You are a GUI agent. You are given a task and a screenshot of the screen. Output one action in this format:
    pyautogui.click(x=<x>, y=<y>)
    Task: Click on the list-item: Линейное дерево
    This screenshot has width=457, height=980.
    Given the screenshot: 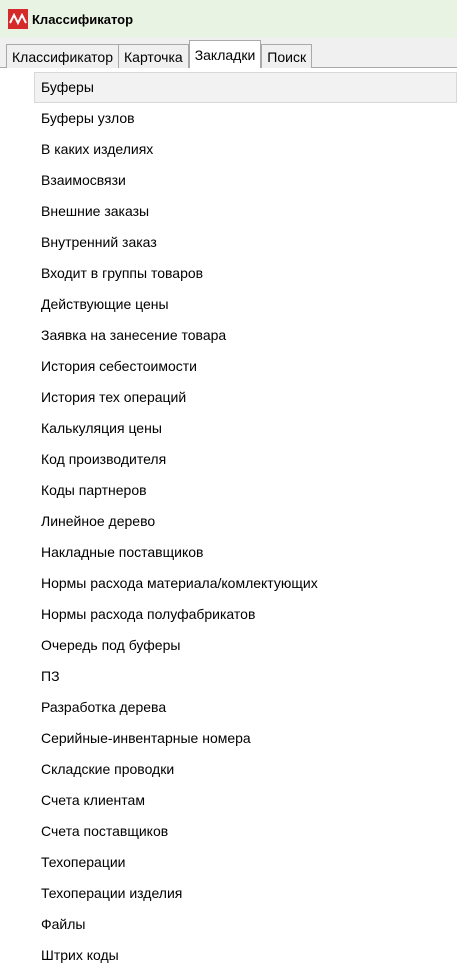 What is the action you would take?
    pyautogui.click(x=245, y=521)
    